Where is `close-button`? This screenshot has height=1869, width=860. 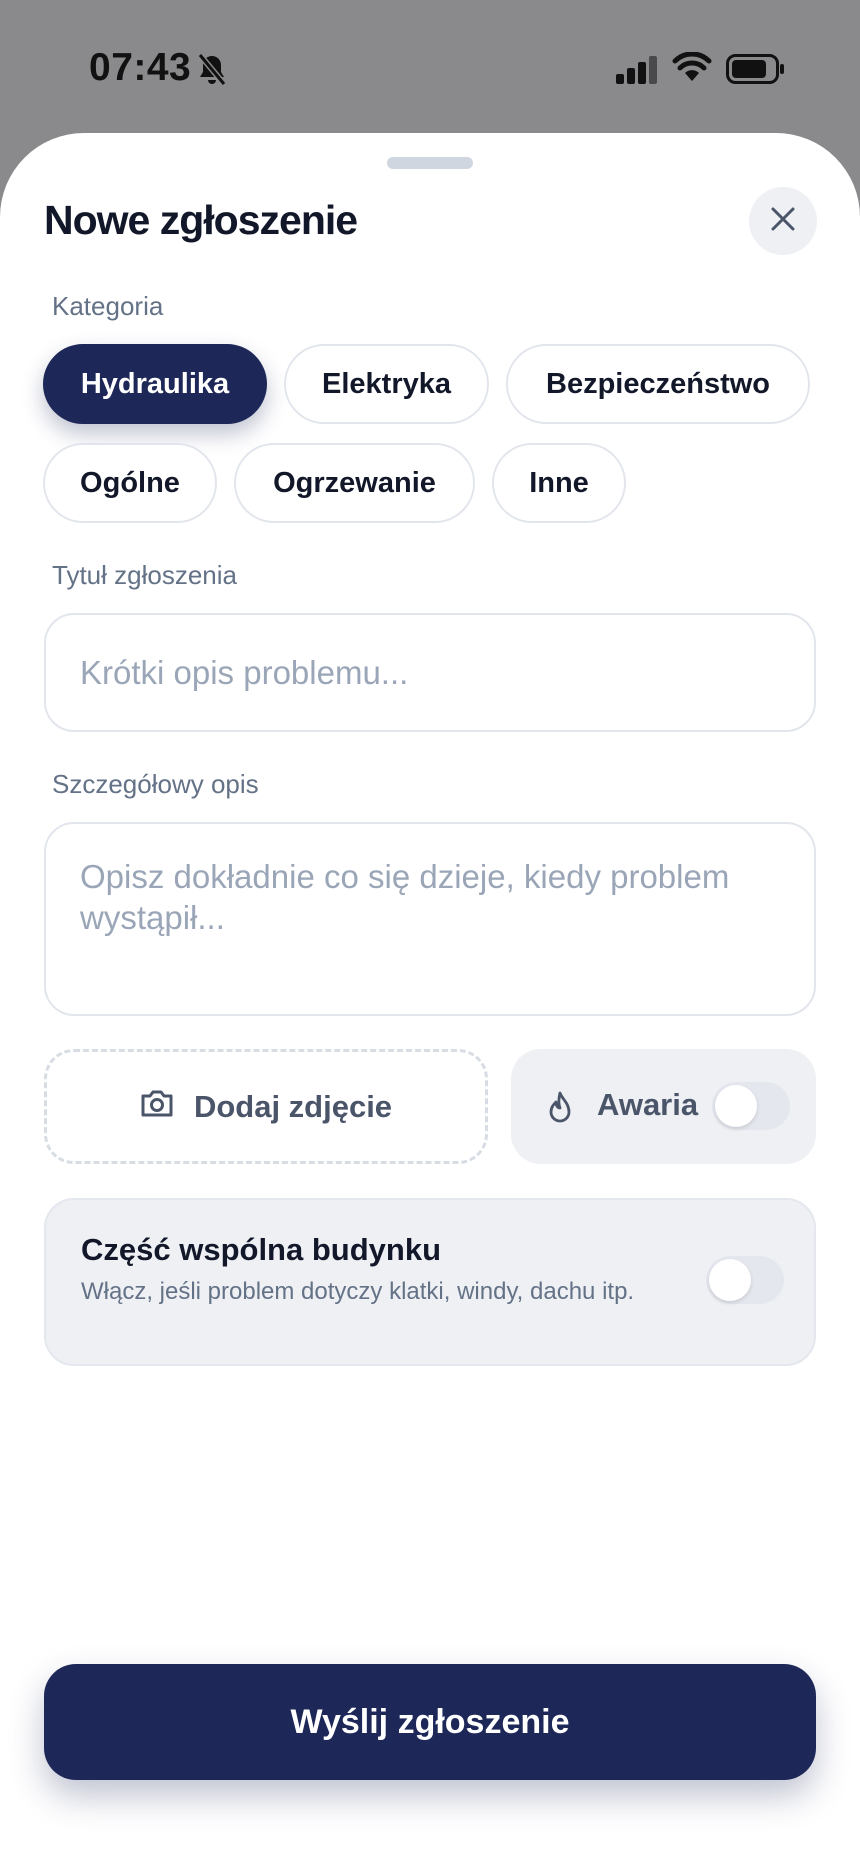
close-button is located at coordinates (783, 221).